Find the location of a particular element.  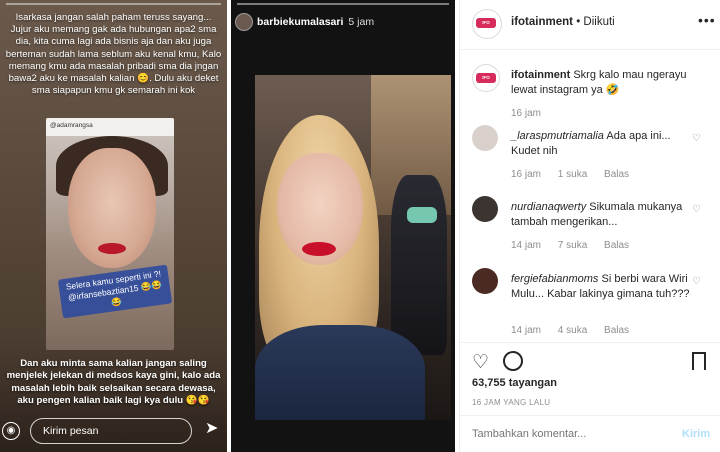

caption-time: 16 jam is located at coordinates (526, 113).